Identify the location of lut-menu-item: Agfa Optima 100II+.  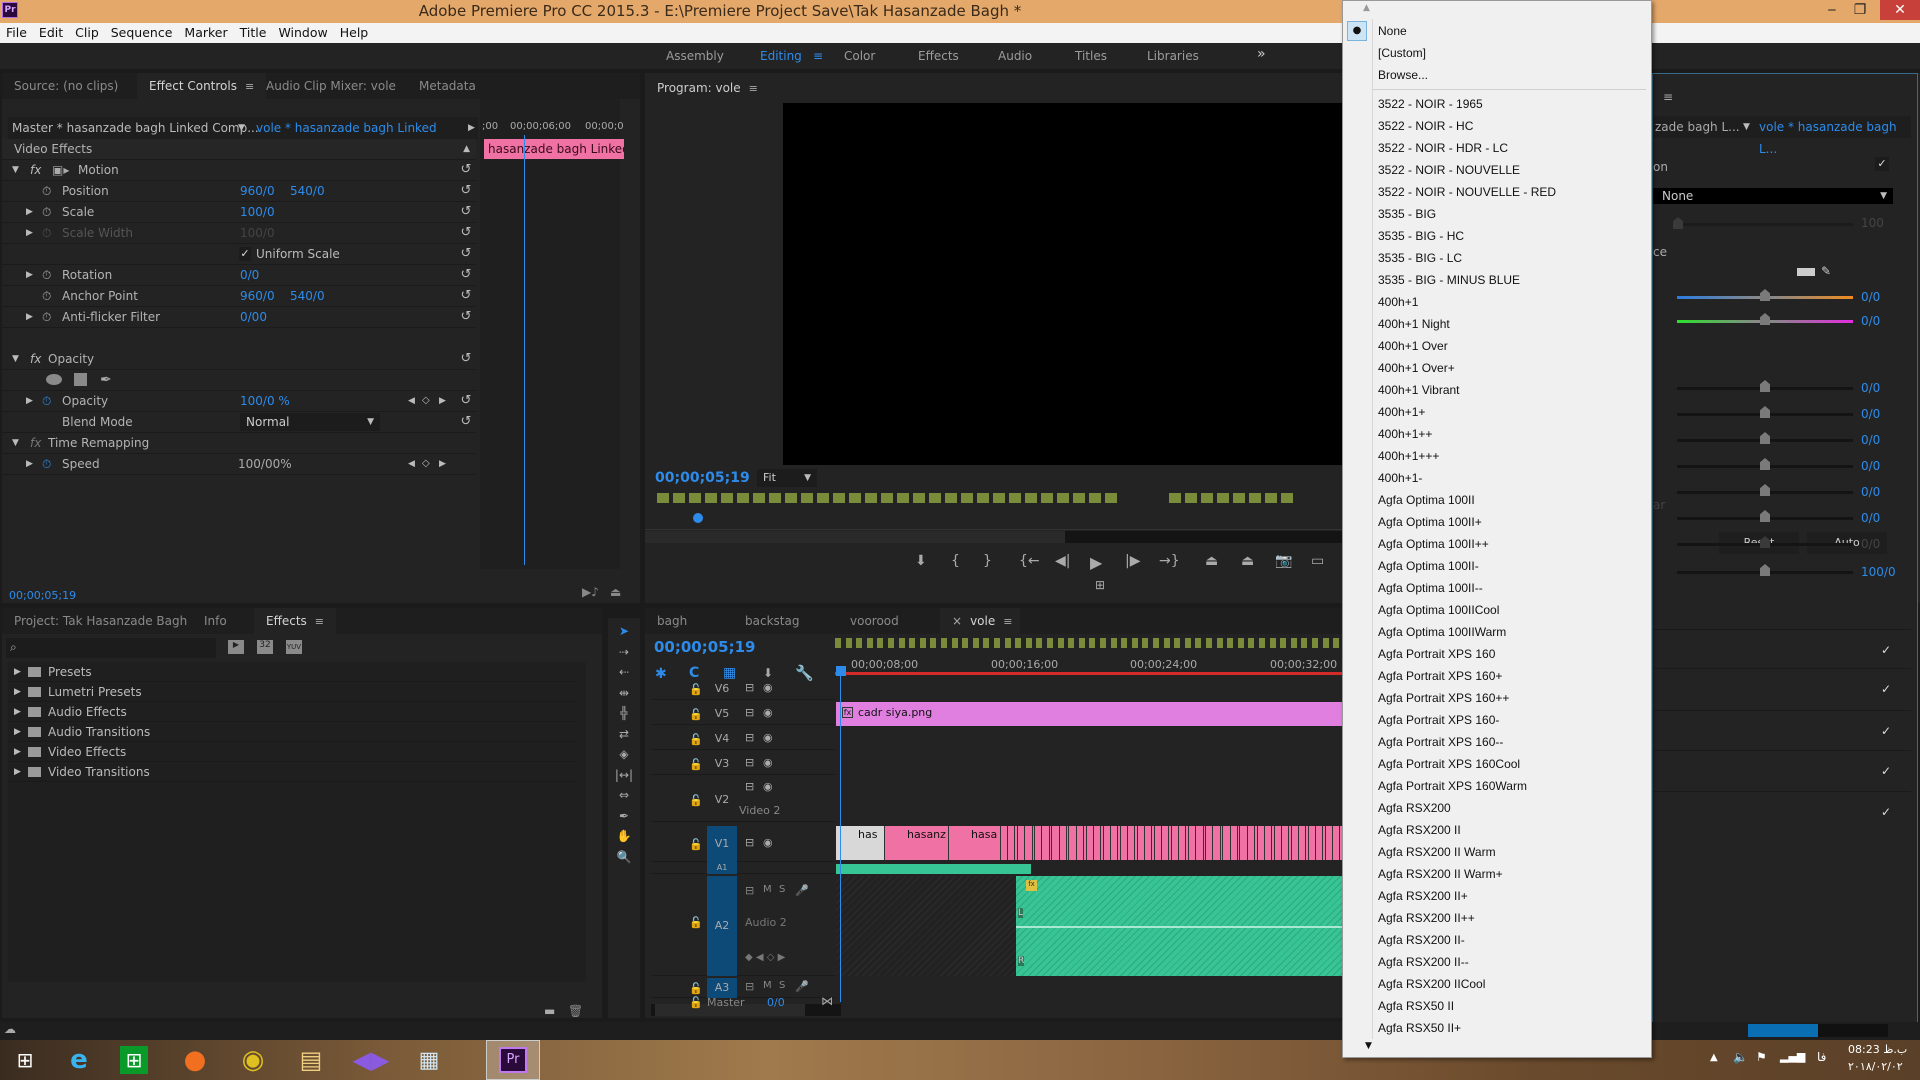
(1430, 522).